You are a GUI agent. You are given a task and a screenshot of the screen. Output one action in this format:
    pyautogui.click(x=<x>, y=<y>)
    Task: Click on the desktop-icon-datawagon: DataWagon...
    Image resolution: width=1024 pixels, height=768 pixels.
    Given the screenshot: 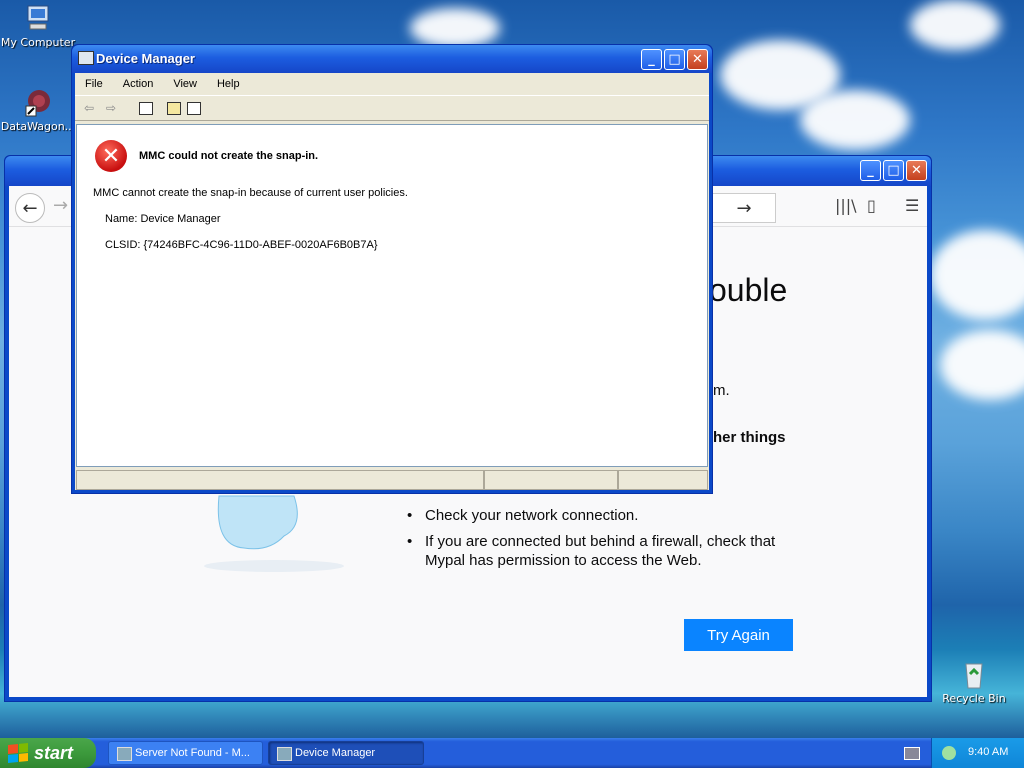 What is the action you would take?
    pyautogui.click(x=38, y=109)
    